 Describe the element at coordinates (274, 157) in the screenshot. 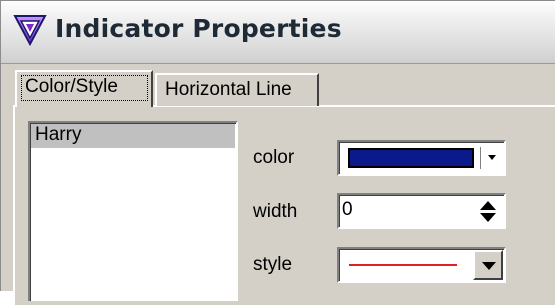

I see `color-label: color` at that location.